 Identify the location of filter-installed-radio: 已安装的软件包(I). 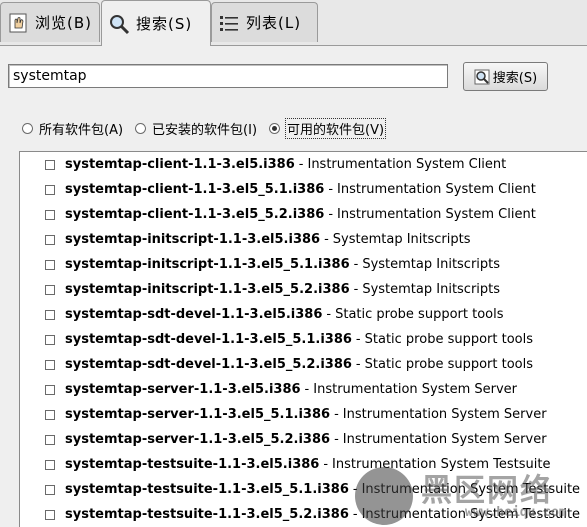
(196, 128).